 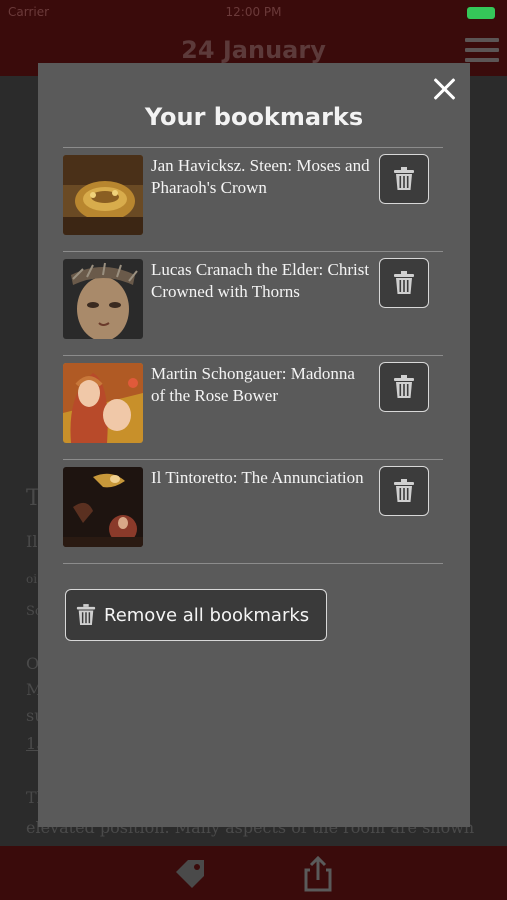 I want to click on modal-title: Your bookmarks, so click(x=254, y=117).